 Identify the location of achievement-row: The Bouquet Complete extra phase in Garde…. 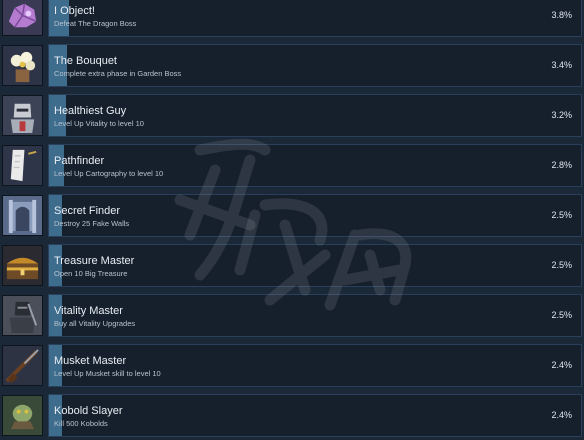
(292, 66).